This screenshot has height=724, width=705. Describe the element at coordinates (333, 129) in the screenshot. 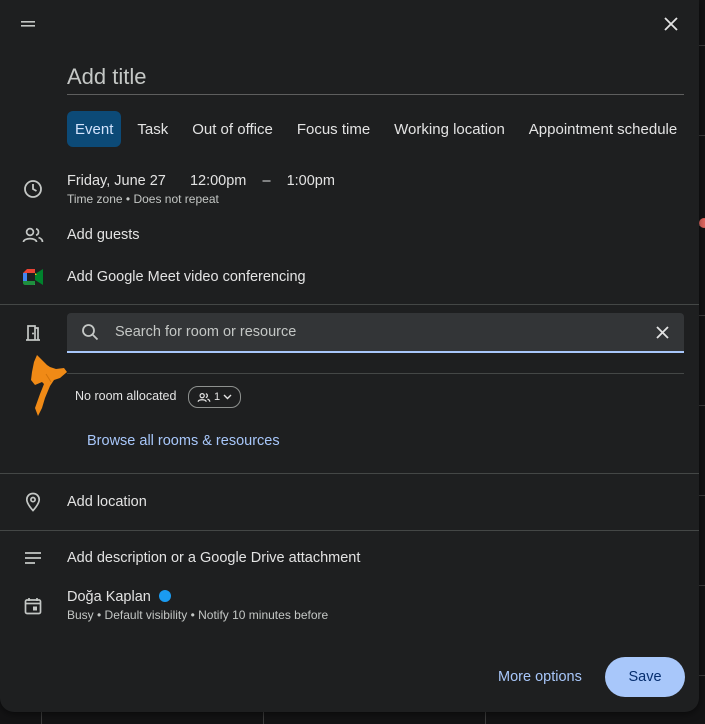

I see `tab-focus-time: Focus time` at that location.